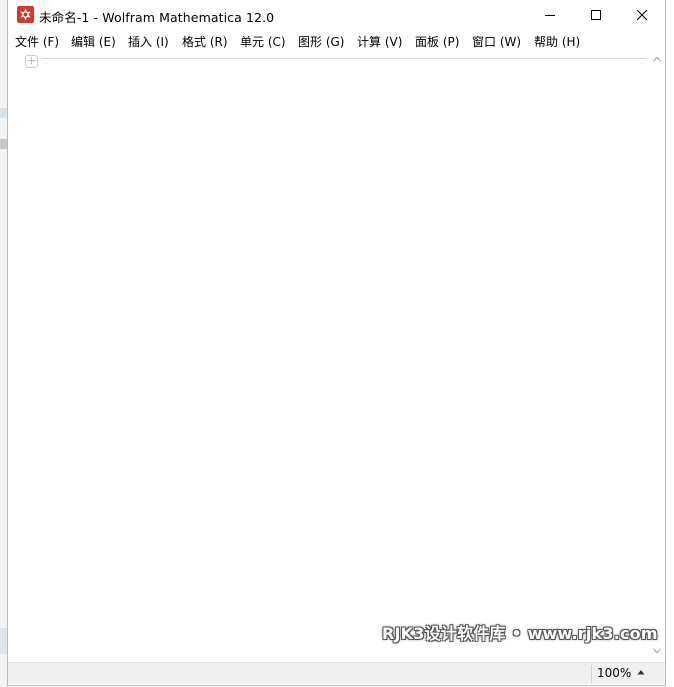 The height and width of the screenshot is (687, 674). I want to click on minimize-icon, so click(550, 15).